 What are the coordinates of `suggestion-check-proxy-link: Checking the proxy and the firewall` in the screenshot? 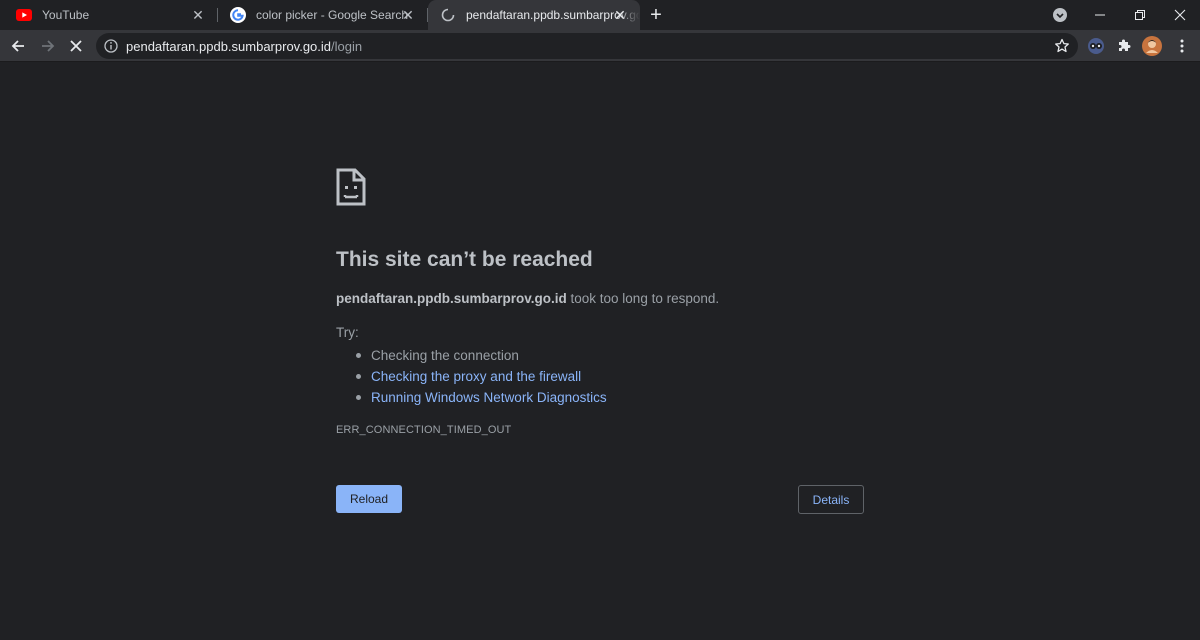 It's located at (481, 376).